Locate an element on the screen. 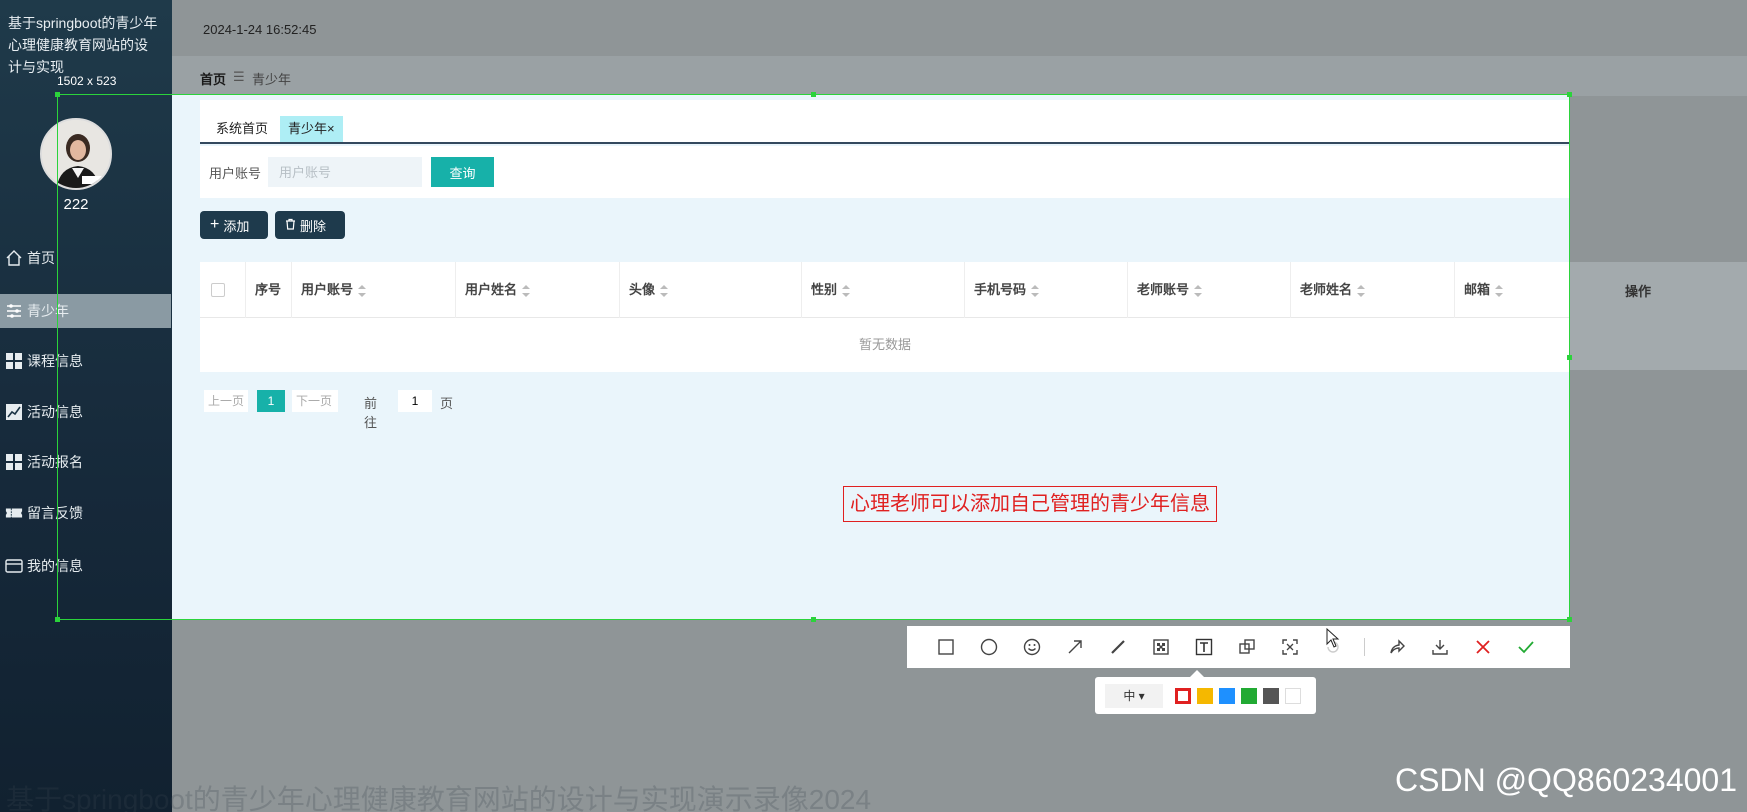 The image size is (1747, 812). share-icon is located at coordinates (1397, 647).